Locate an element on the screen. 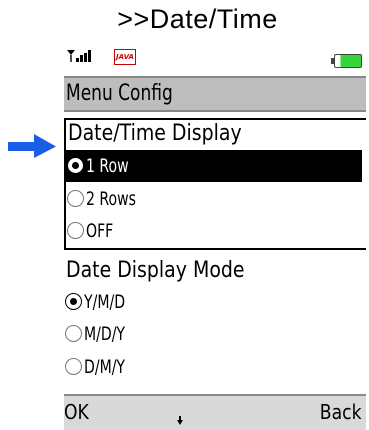 The width and height of the screenshot is (369, 430). page-title: Menu Config is located at coordinates (119, 93).